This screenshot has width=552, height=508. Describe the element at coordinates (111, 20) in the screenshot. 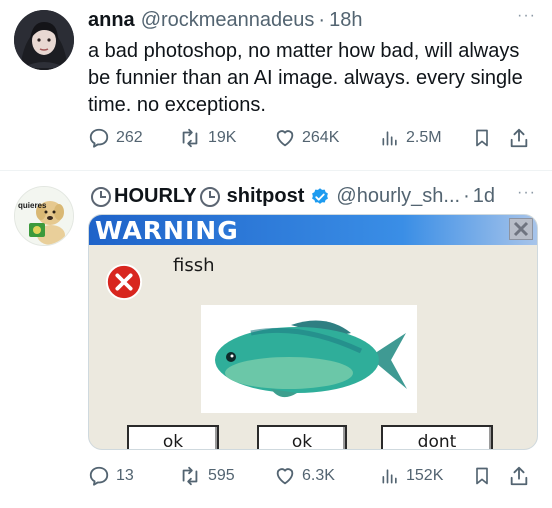

I see `author-name: anna` at that location.